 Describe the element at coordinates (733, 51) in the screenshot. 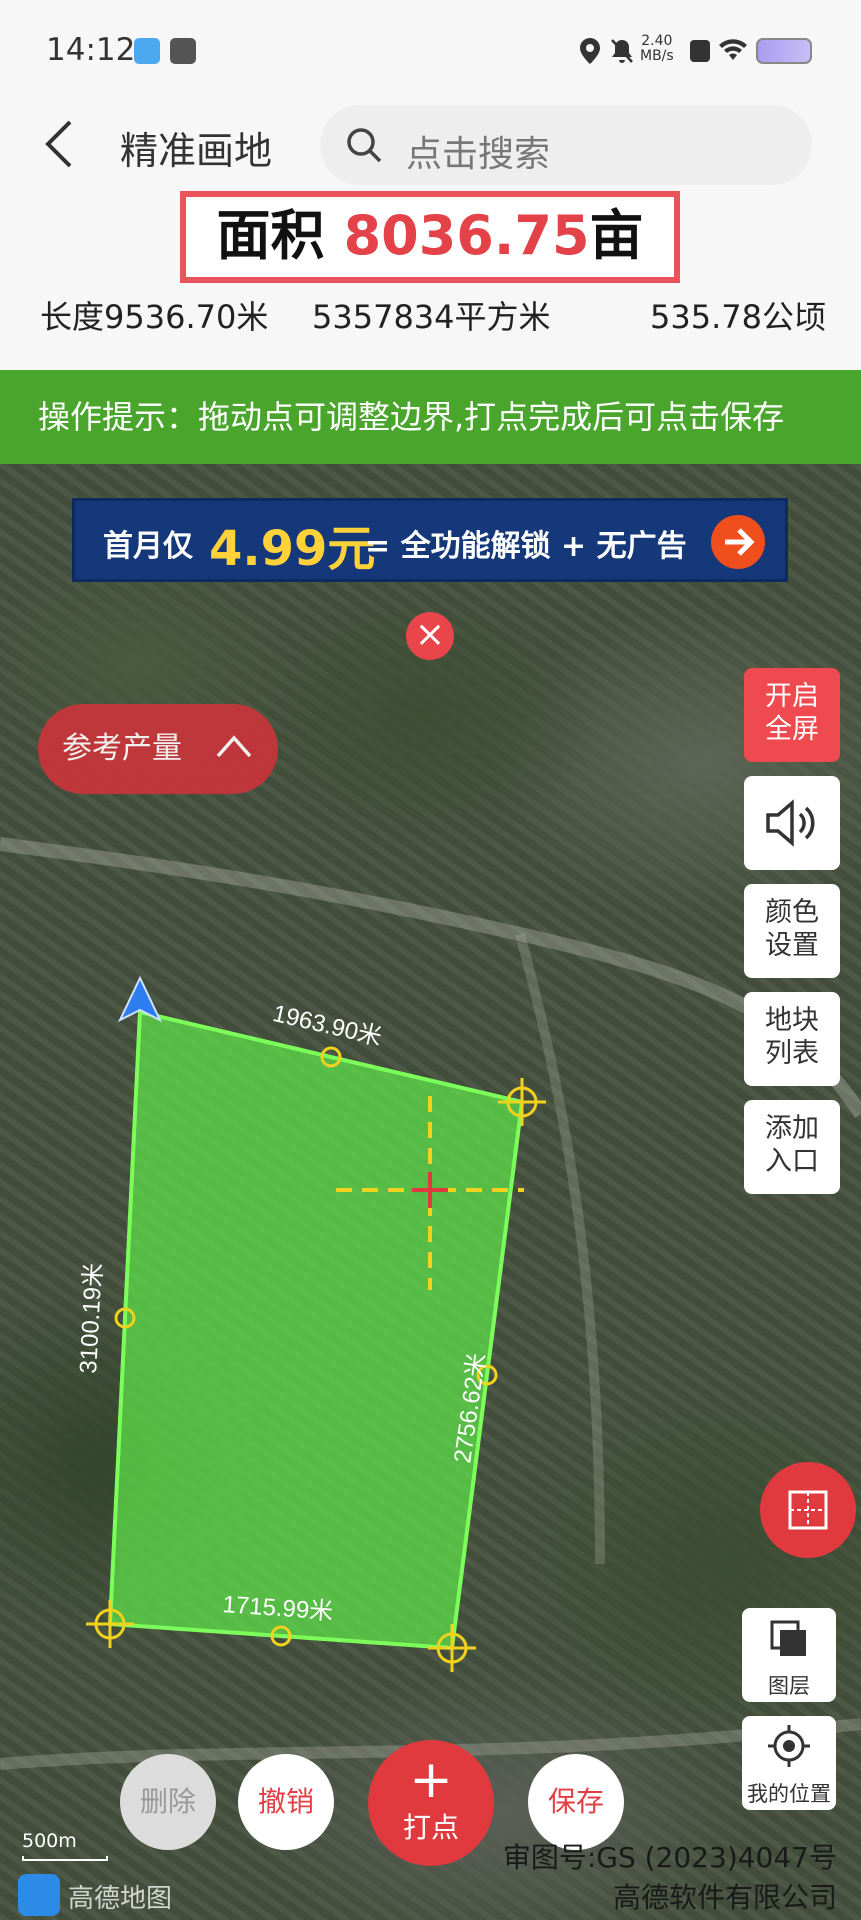

I see `wifi-icon` at that location.